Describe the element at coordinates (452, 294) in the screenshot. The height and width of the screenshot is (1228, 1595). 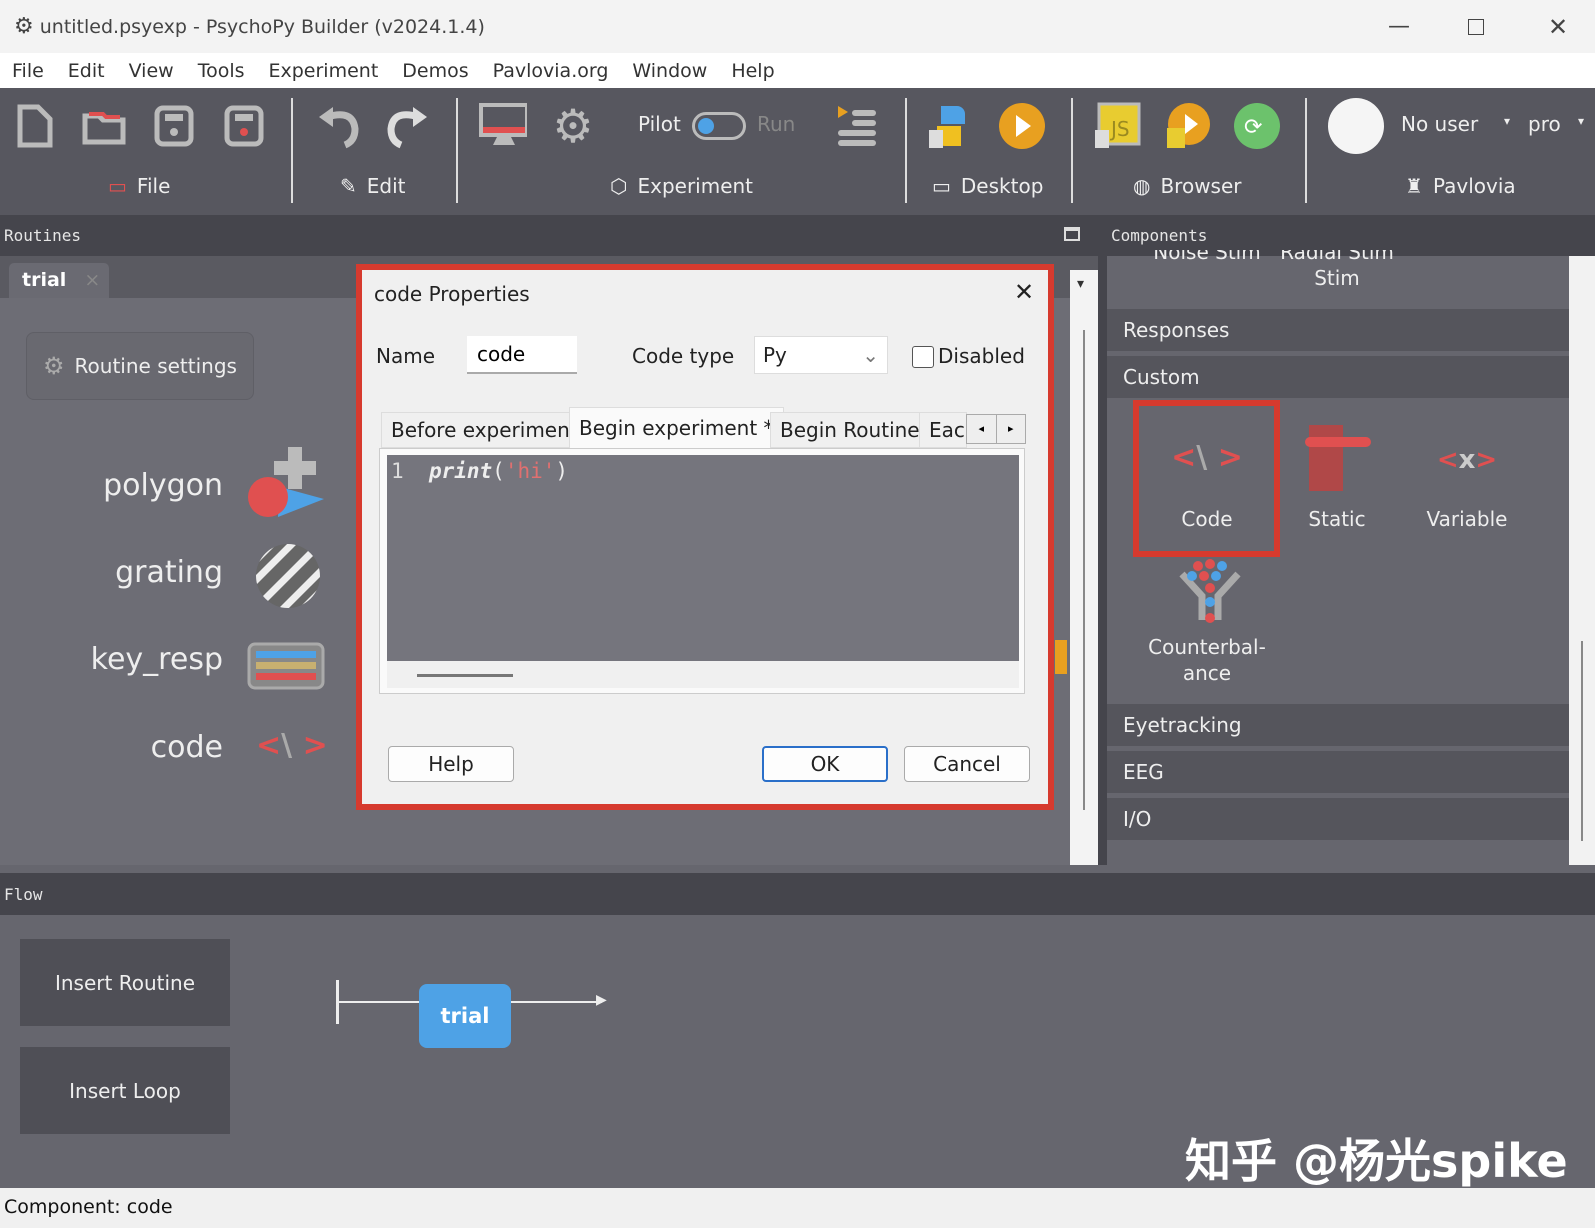
I see `dialog-title: code Properties` at that location.